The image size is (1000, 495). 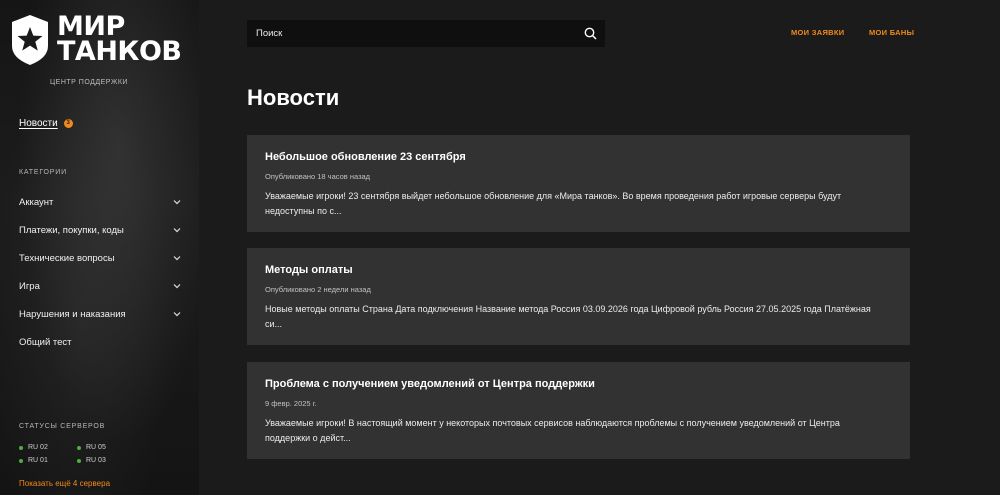 I want to click on news-count-badge: 3, so click(x=68, y=123).